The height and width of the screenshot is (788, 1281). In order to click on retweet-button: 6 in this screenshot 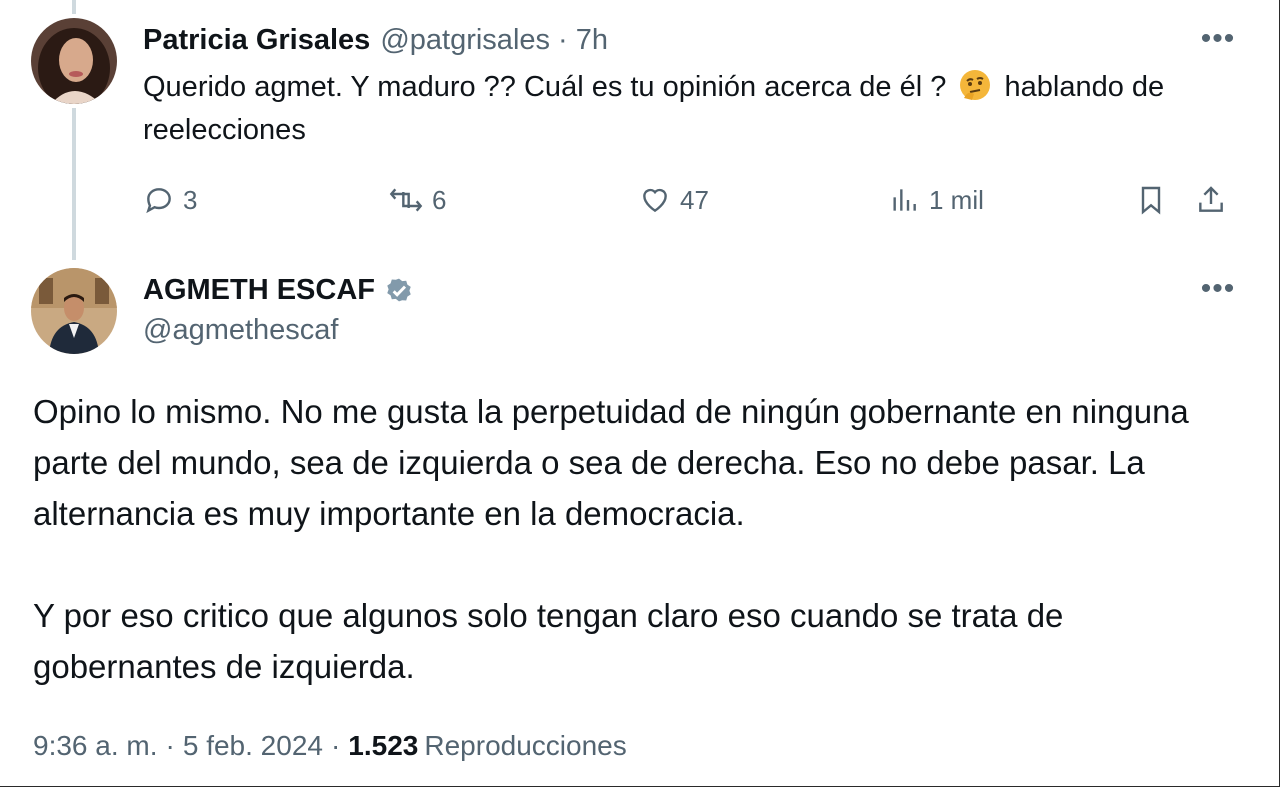, I will do `click(417, 200)`.